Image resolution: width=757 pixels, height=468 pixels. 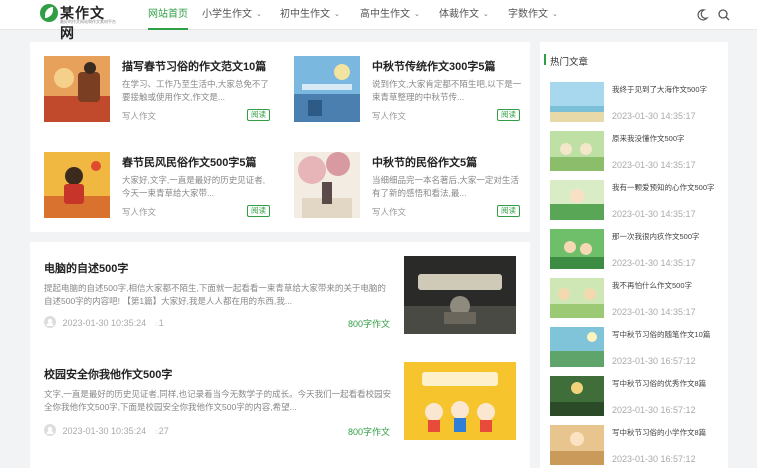 What do you see at coordinates (189, 162) in the screenshot?
I see `article-title: 春节民风民俗作文500字5篇` at bounding box center [189, 162].